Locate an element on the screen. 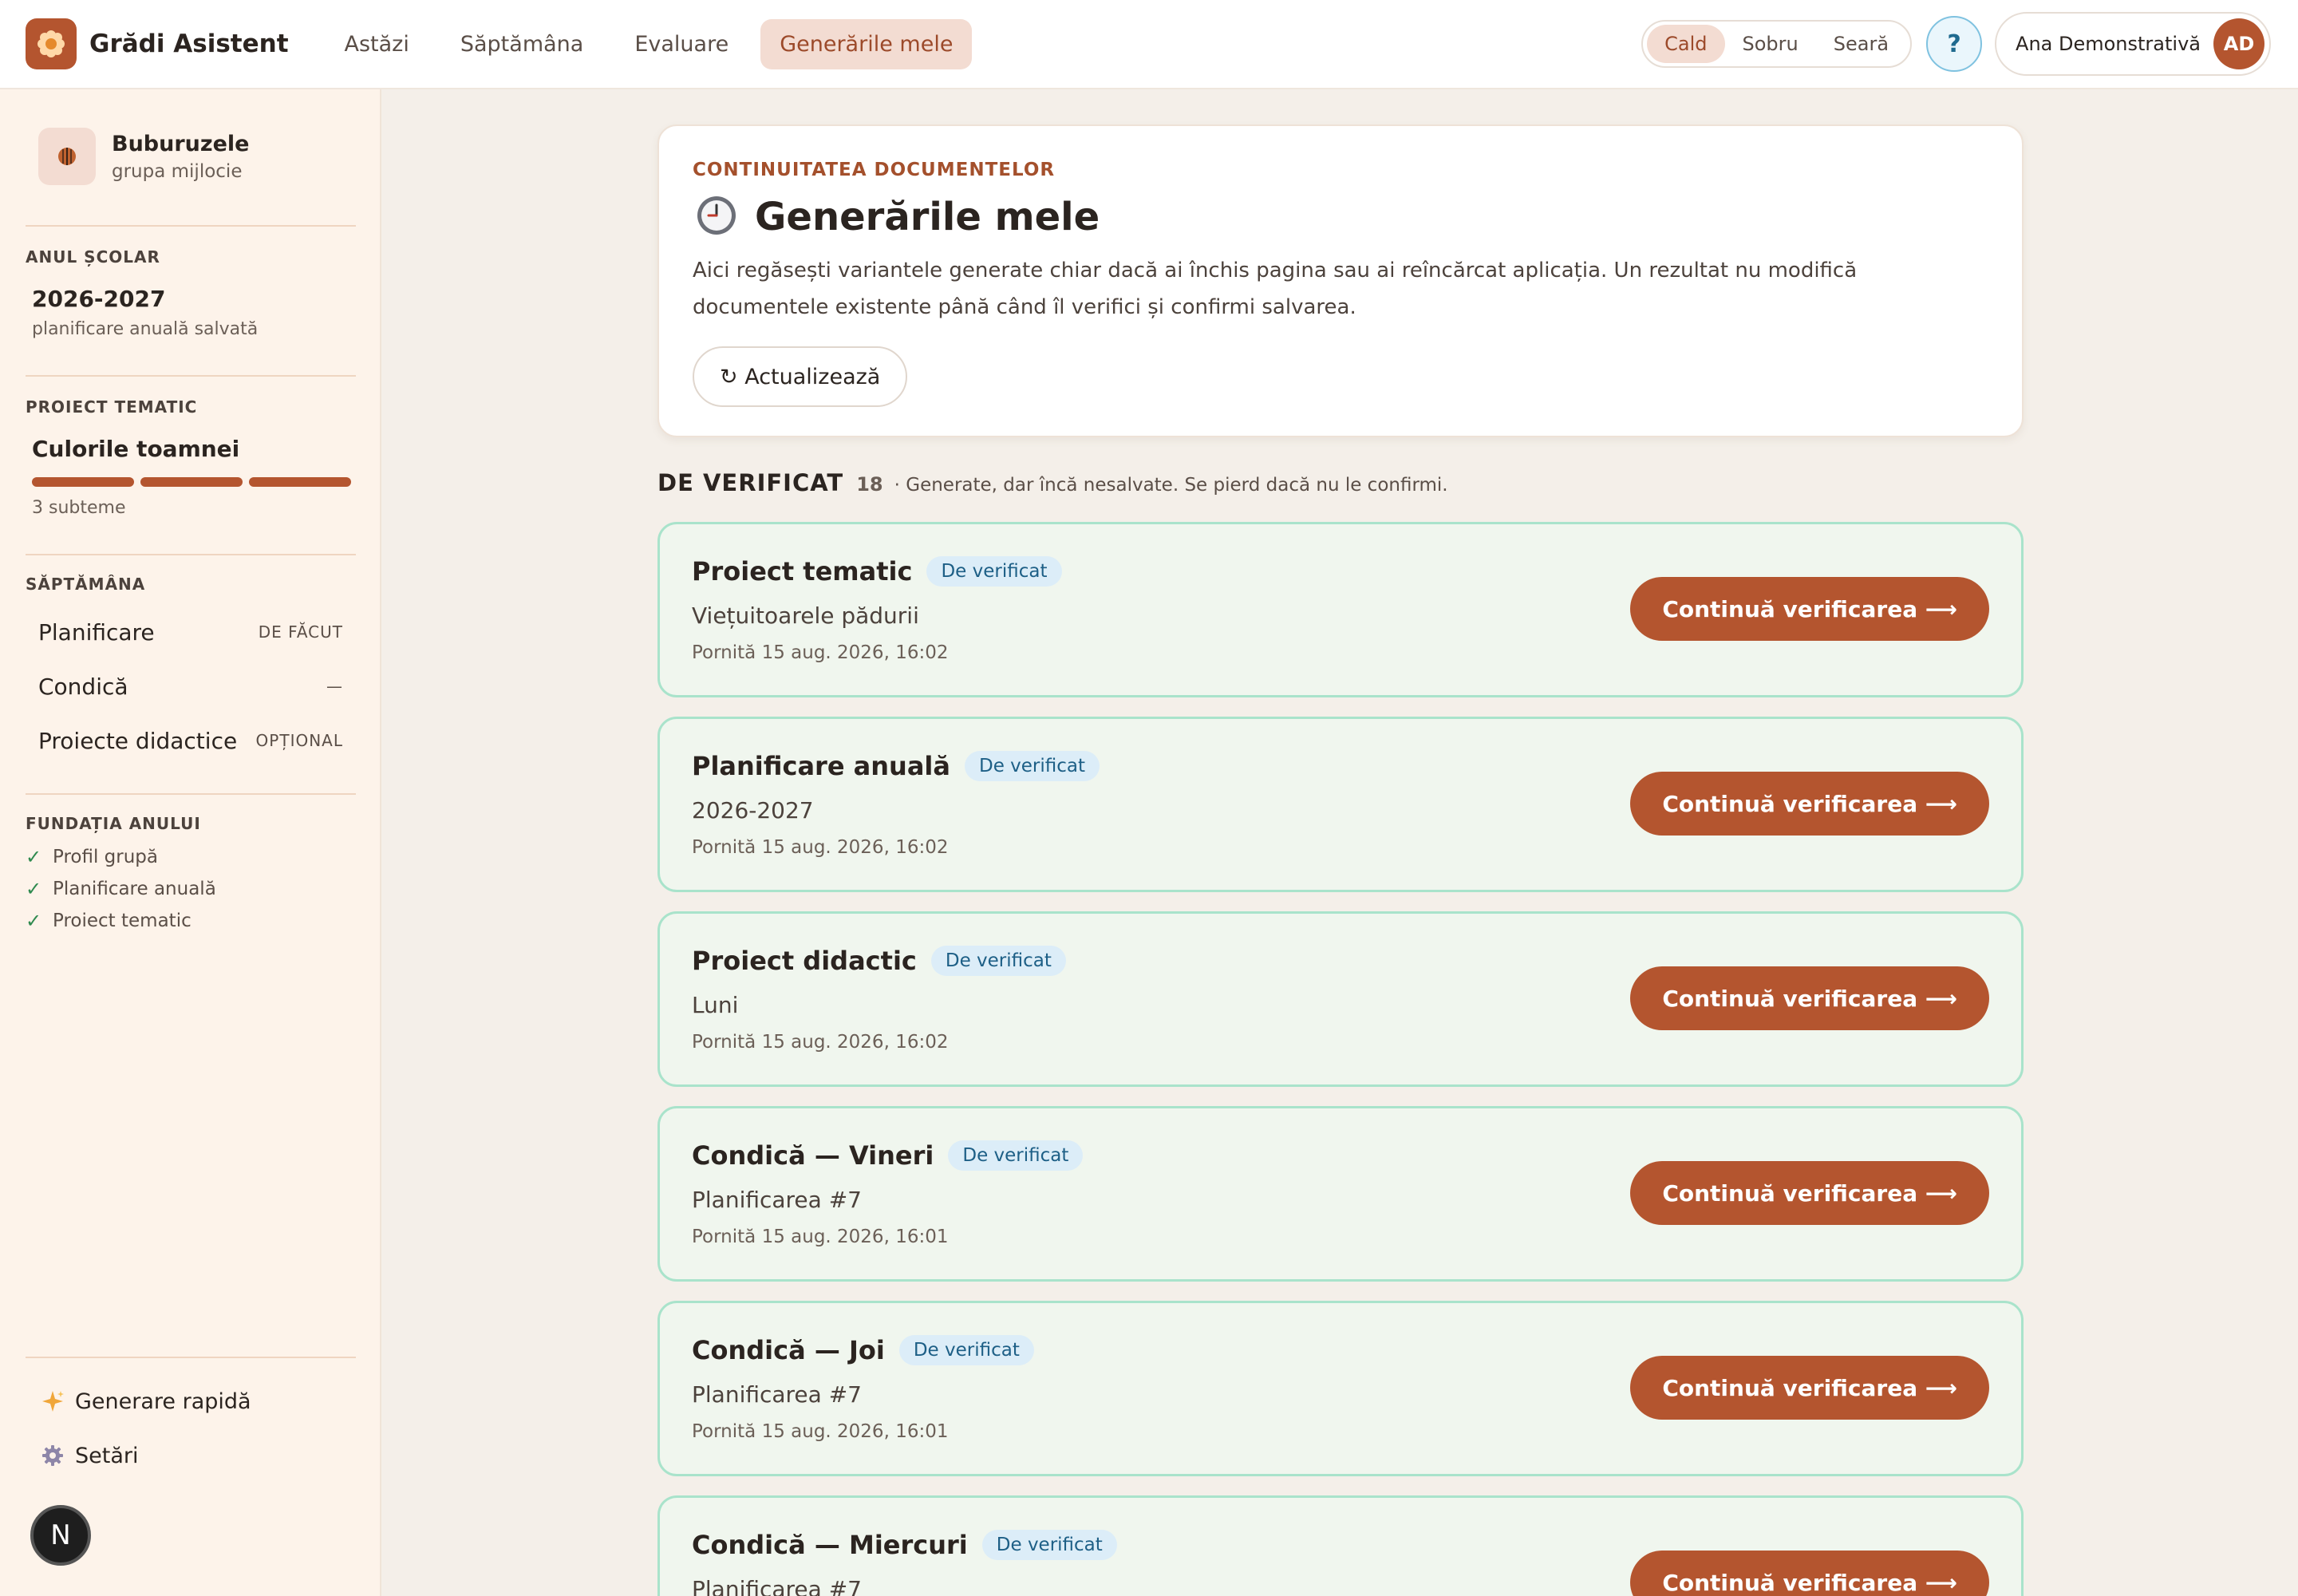  nav-item-saptamana: Săptămâna is located at coordinates (521, 44).